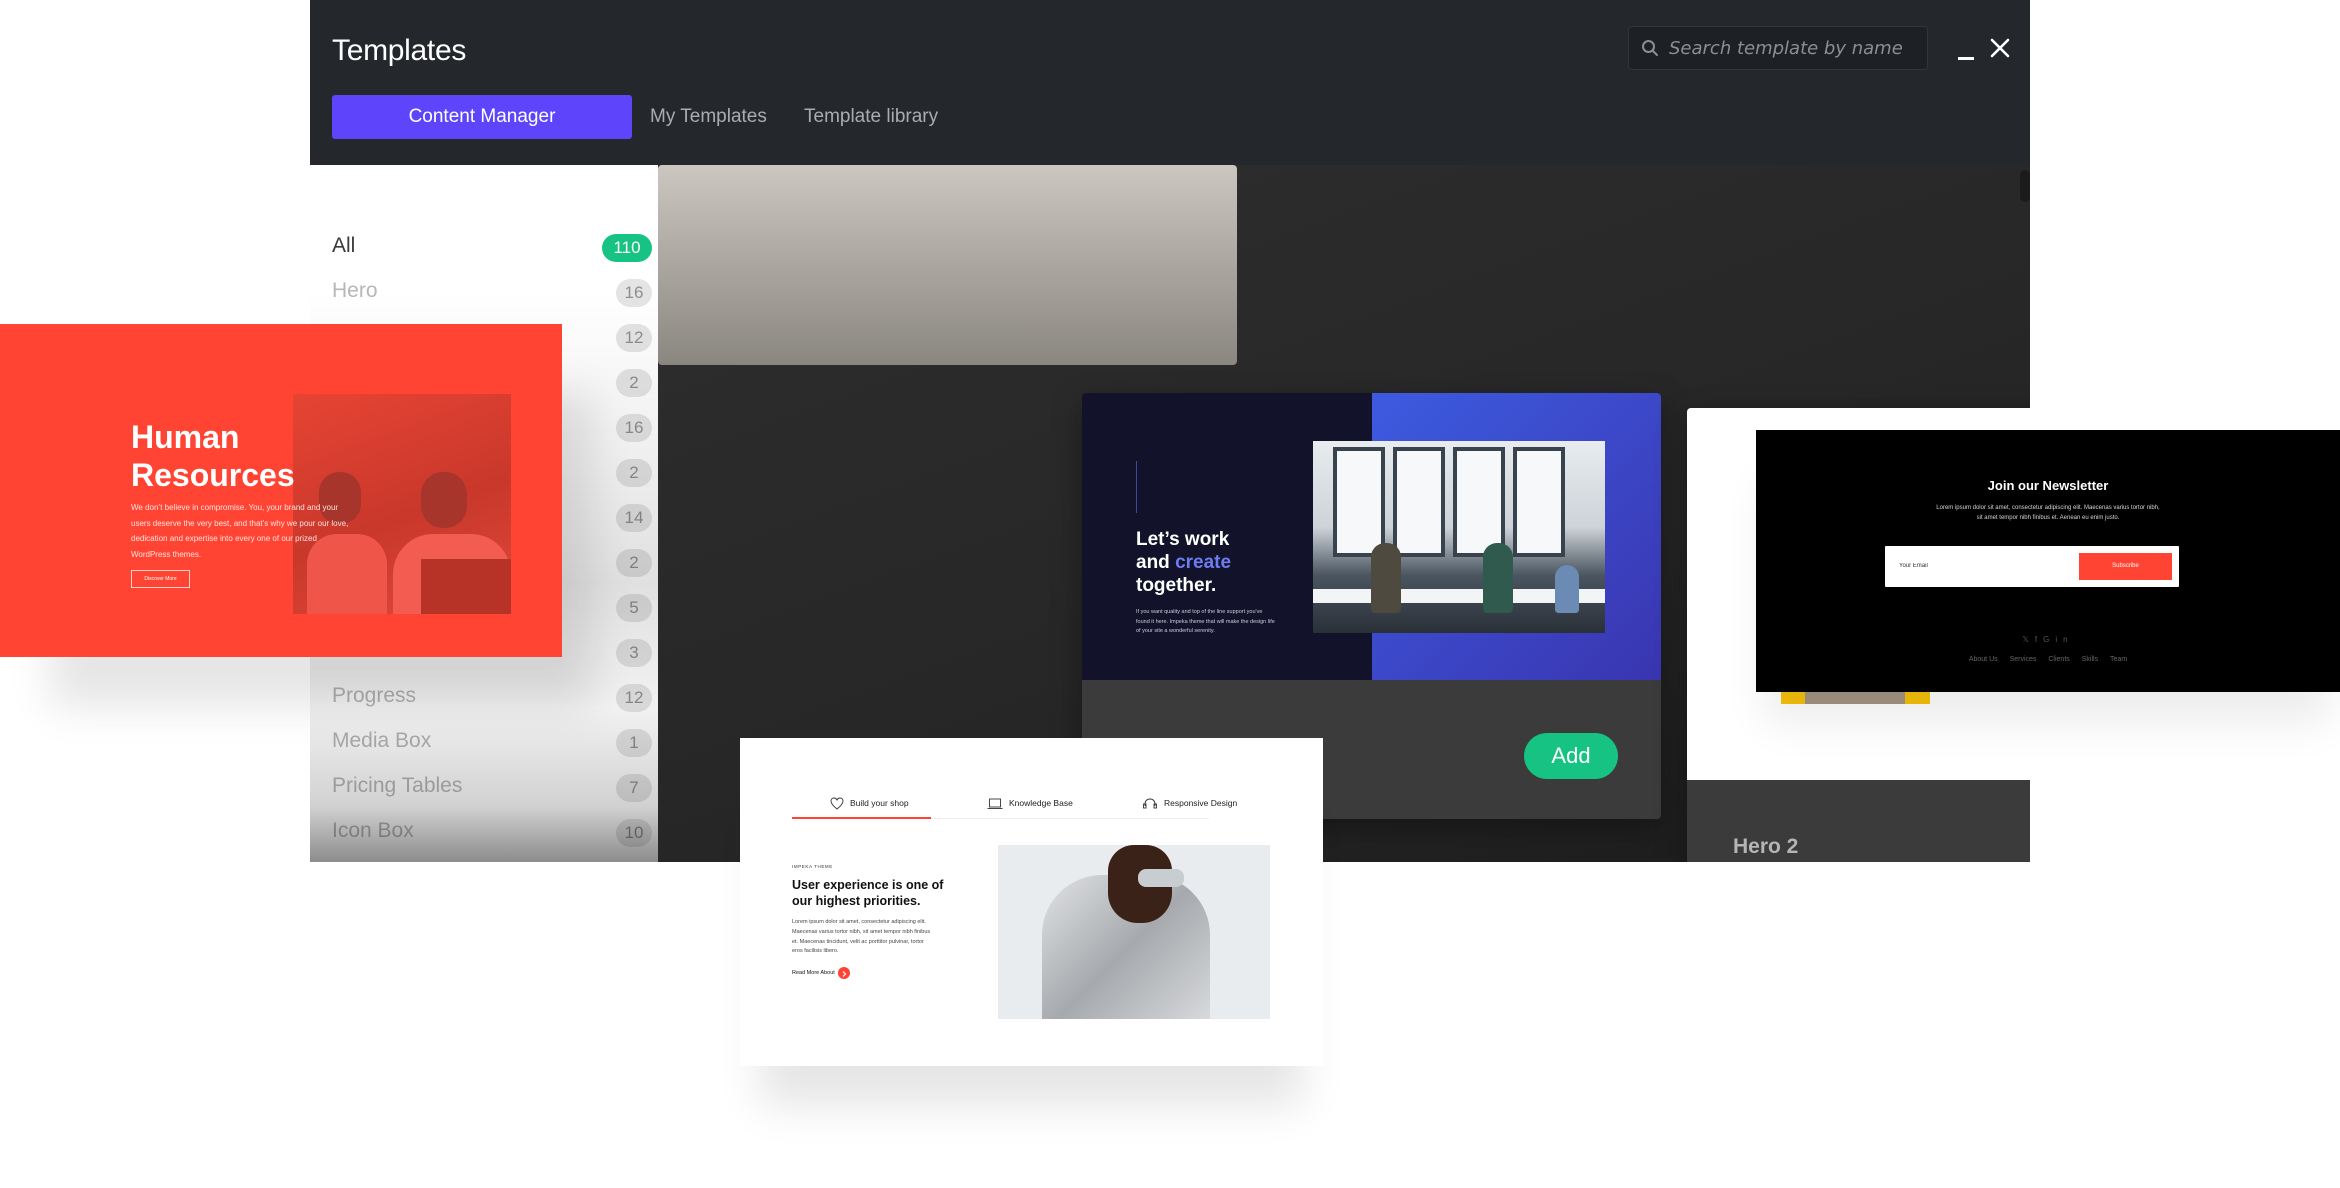  What do you see at coordinates (812, 866) in the screenshot?
I see `shop-kicker: IMPEKA THEME` at bounding box center [812, 866].